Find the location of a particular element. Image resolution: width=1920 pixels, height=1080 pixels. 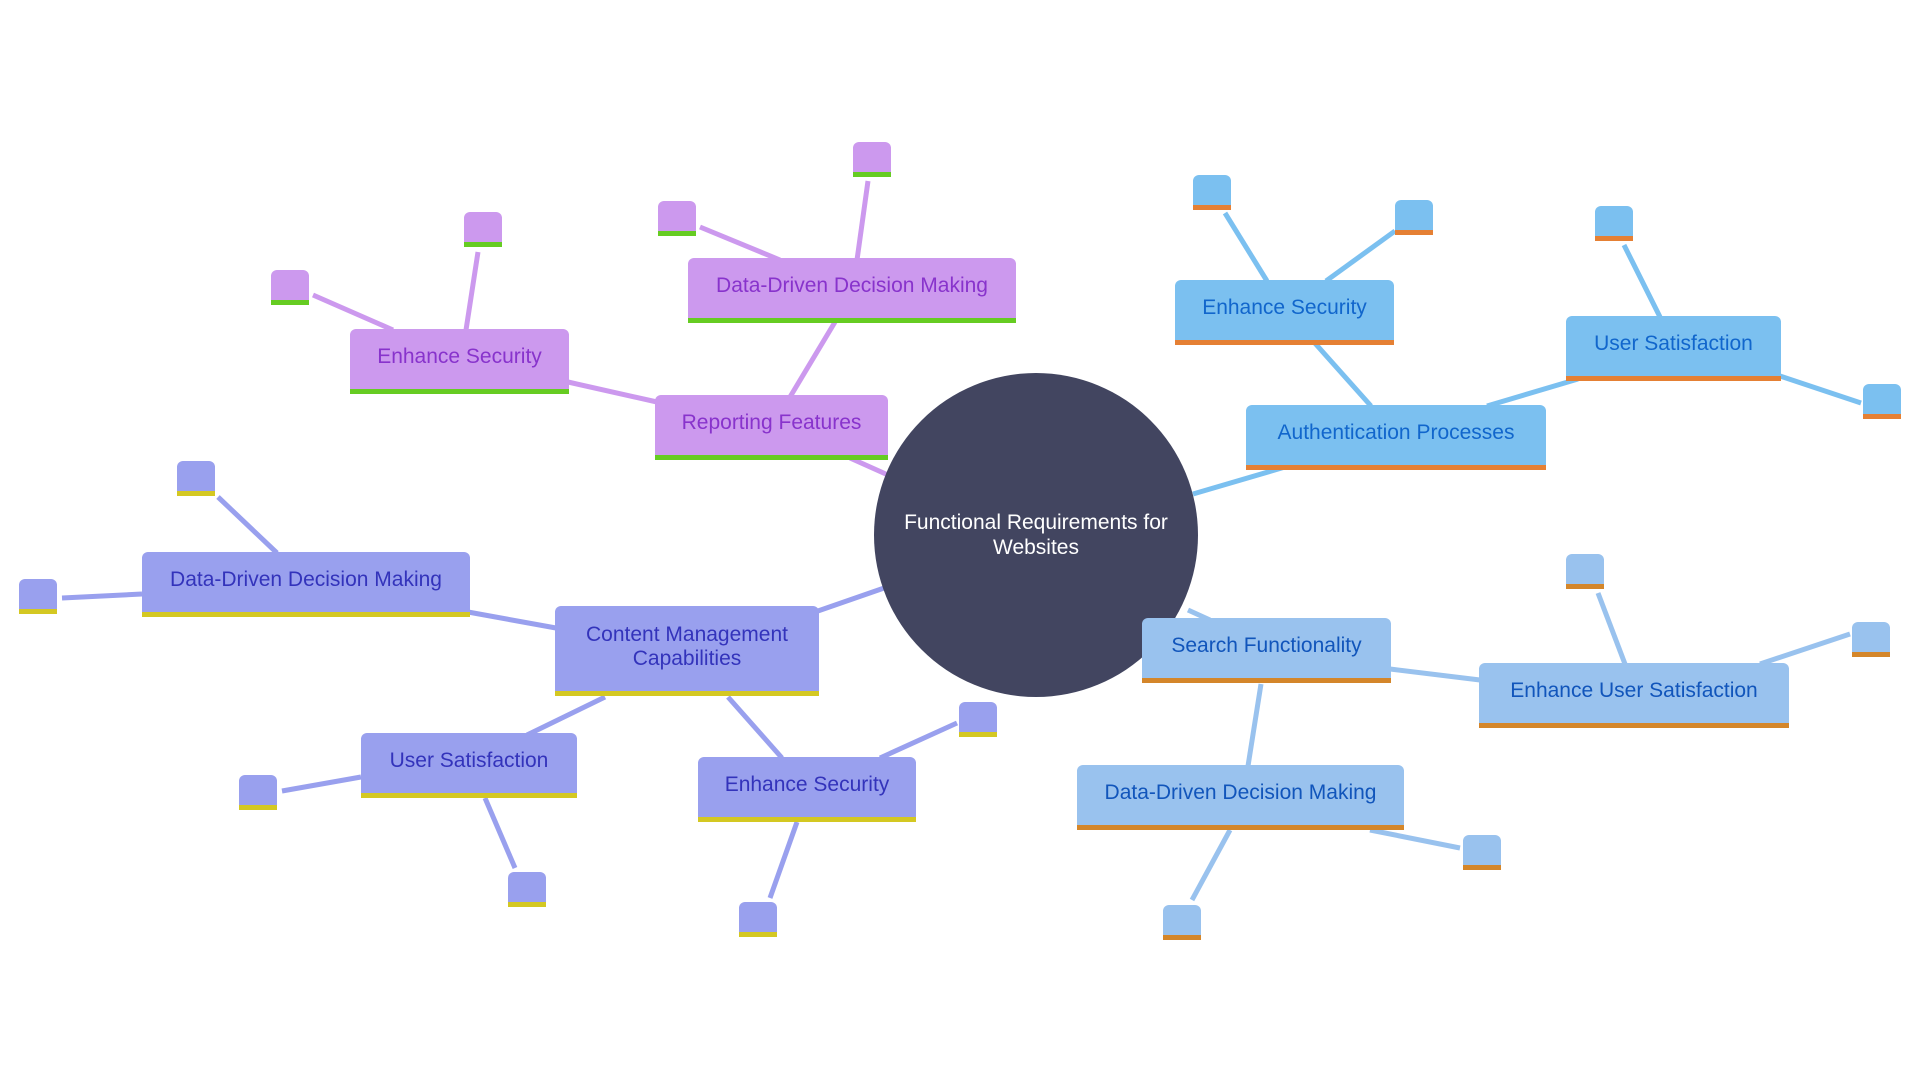

node-label: Enhance User Satisfaction is located at coordinates (1634, 690).